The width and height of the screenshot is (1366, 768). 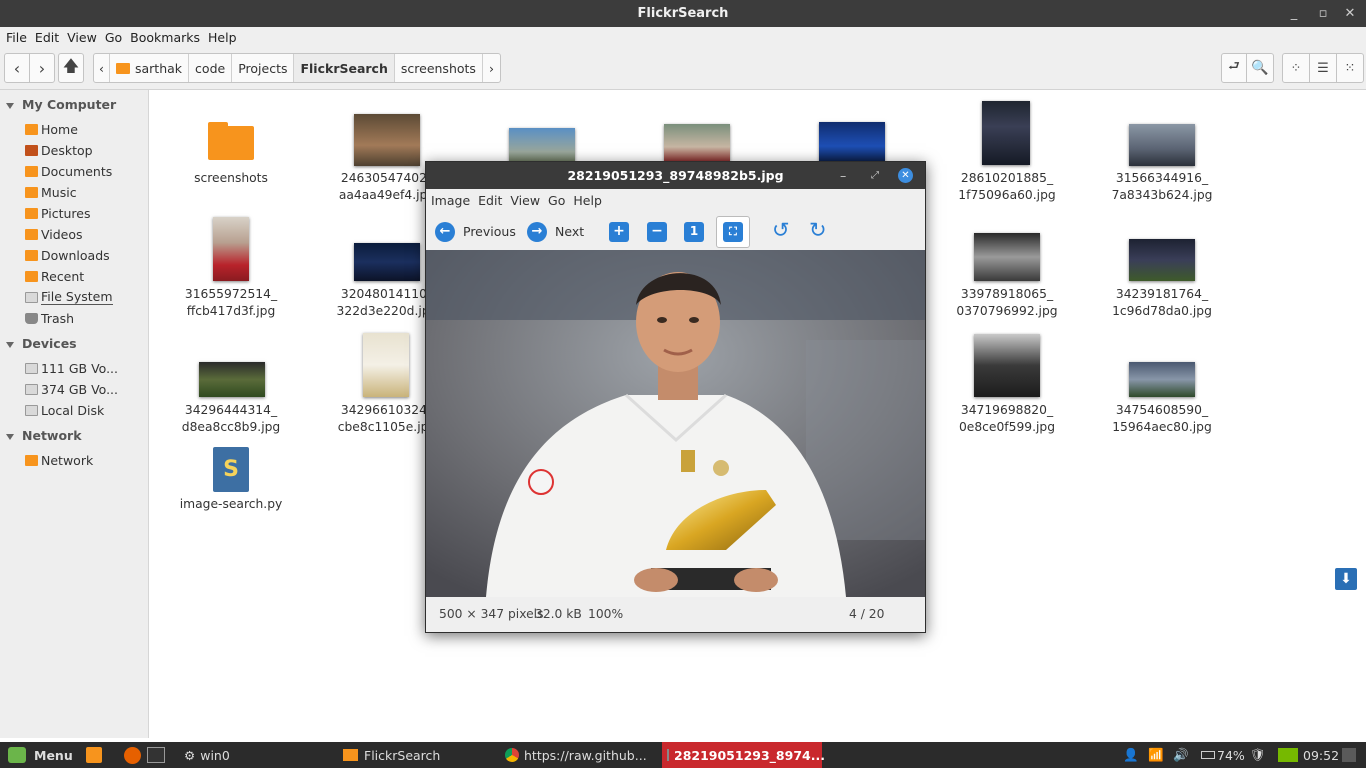 I want to click on menu-help: Help, so click(x=222, y=37).